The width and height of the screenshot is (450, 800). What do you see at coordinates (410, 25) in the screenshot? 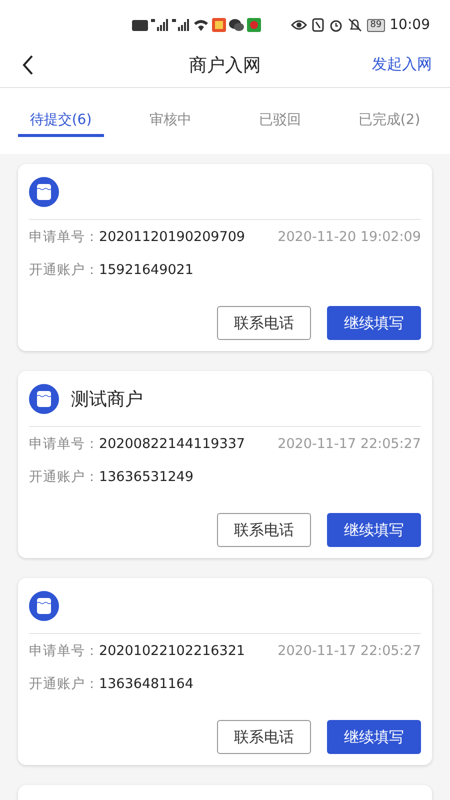
I see `clock-time: 10:09` at bounding box center [410, 25].